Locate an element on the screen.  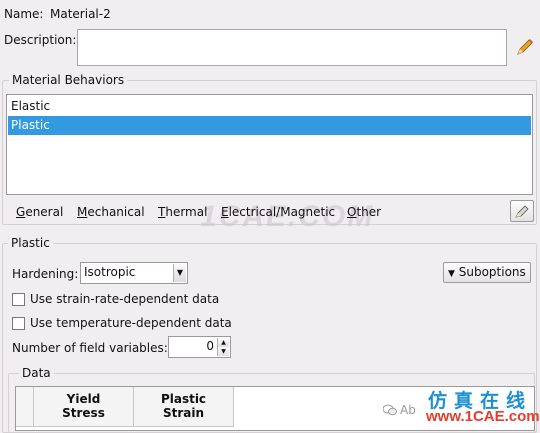
column-header-yield-stress: Yield Stress is located at coordinates (84, 407).